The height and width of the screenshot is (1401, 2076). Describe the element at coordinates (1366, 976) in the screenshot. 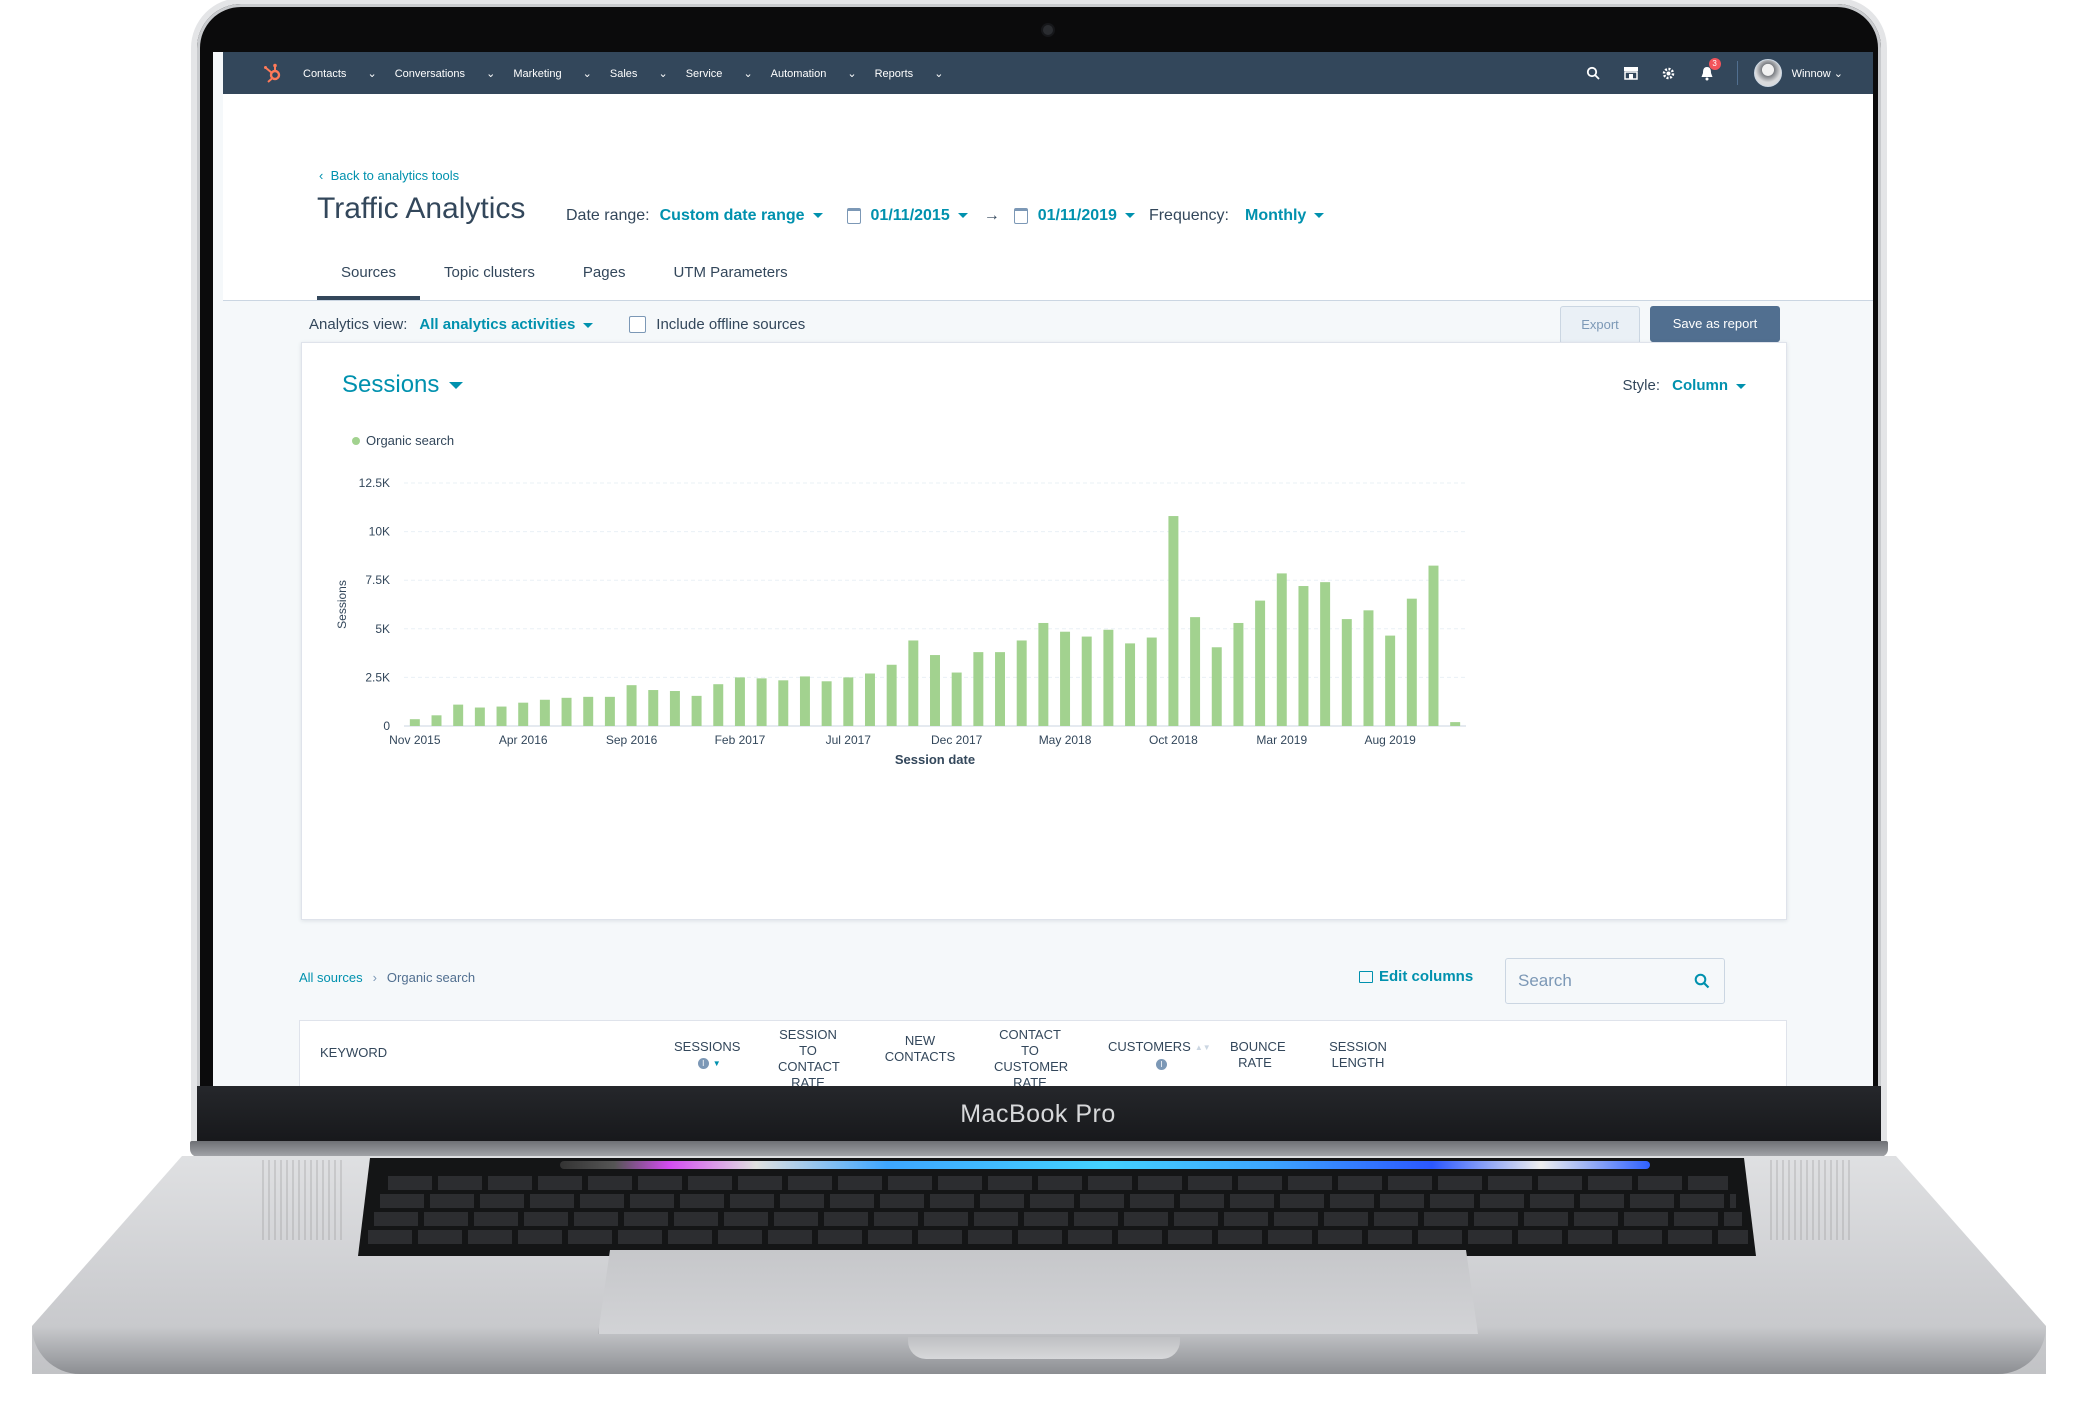

I see `columns-icon` at that location.